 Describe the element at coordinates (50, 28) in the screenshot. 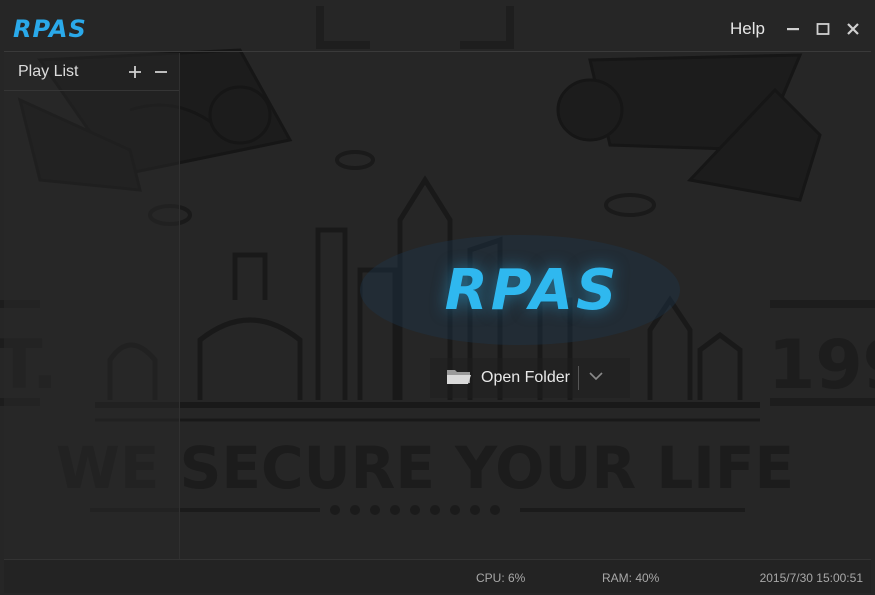

I see `app-logo: RPAS` at that location.